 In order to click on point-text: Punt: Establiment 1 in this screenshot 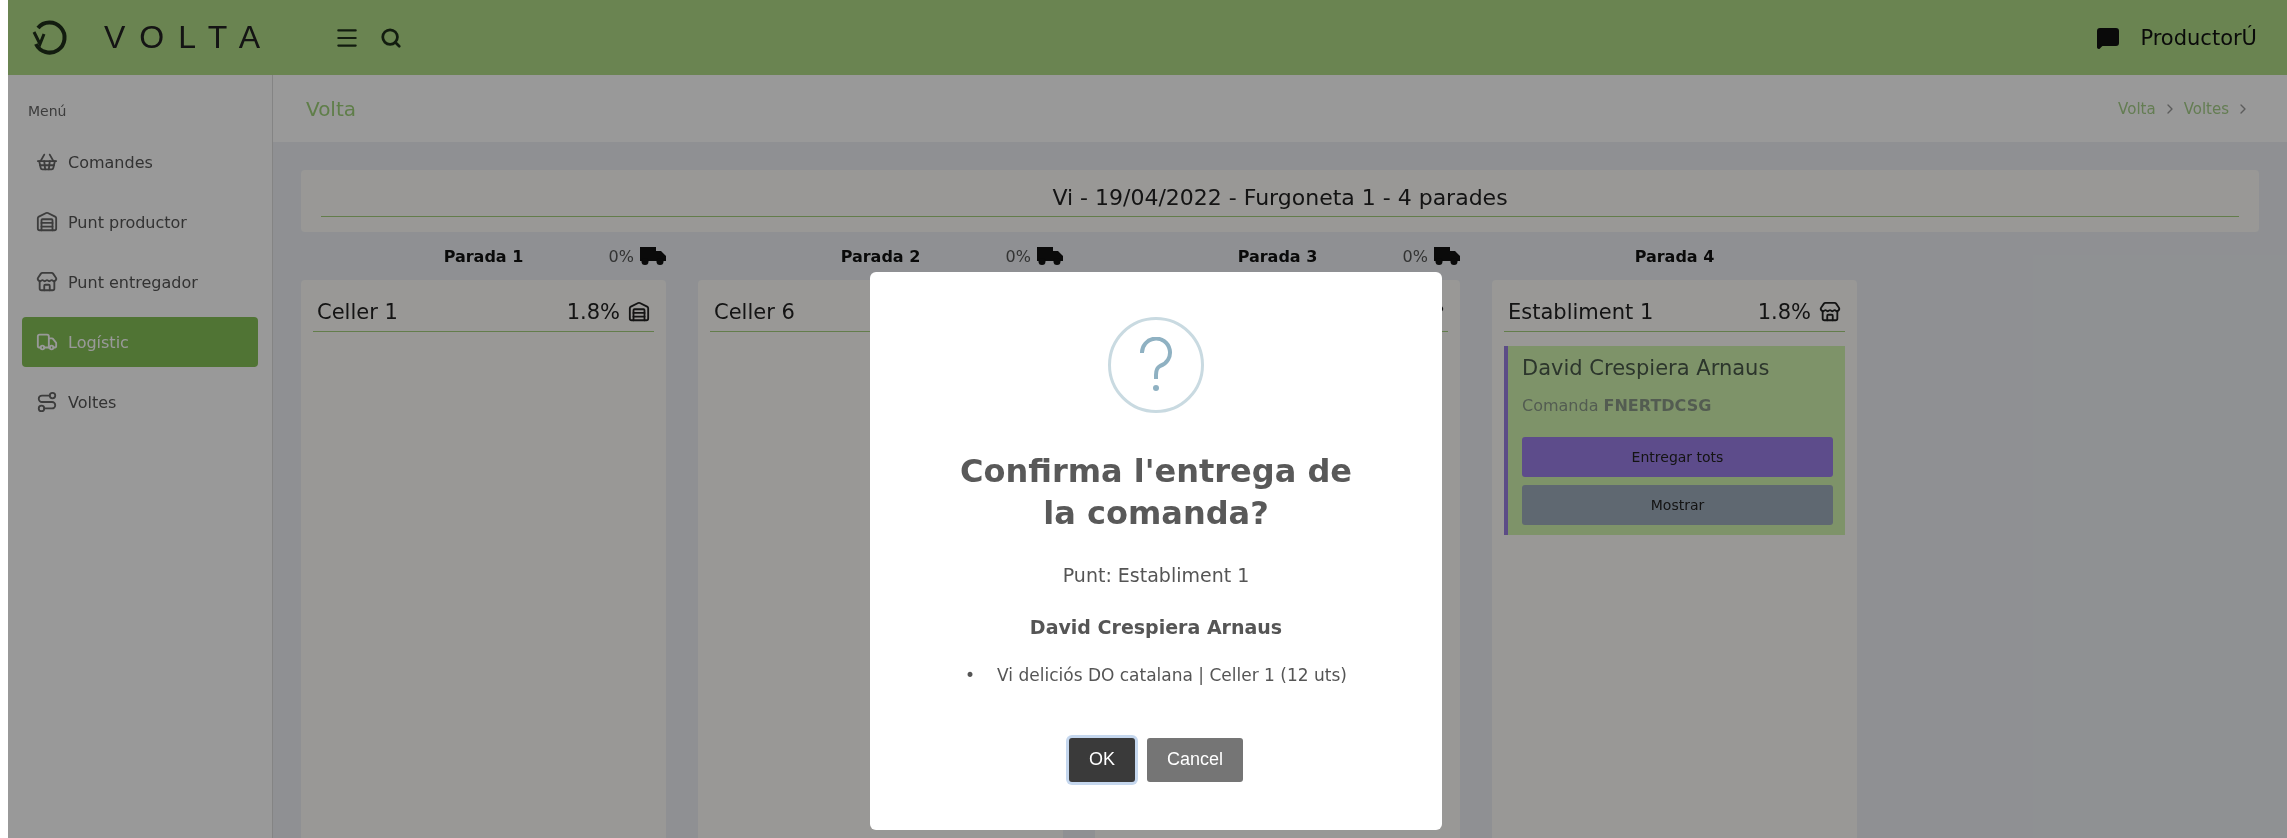, I will do `click(1156, 575)`.